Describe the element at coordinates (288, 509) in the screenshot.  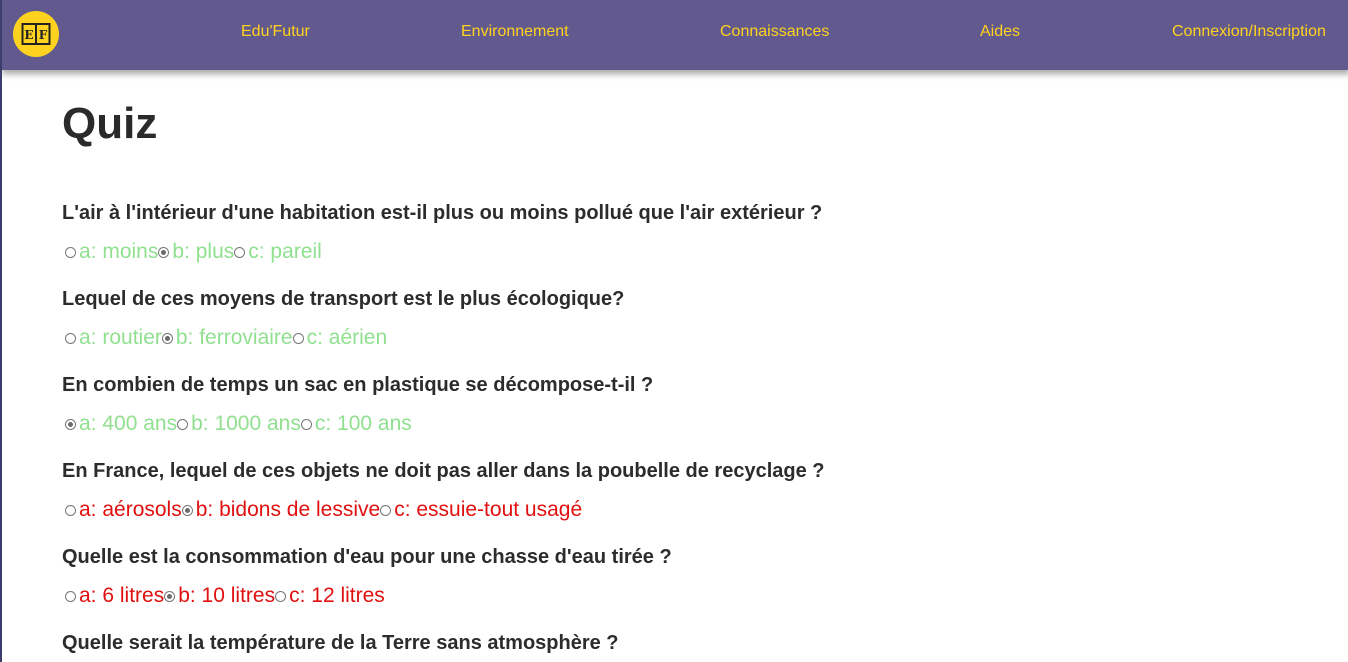
I see `answer-label: b: bidons de lessive` at that location.